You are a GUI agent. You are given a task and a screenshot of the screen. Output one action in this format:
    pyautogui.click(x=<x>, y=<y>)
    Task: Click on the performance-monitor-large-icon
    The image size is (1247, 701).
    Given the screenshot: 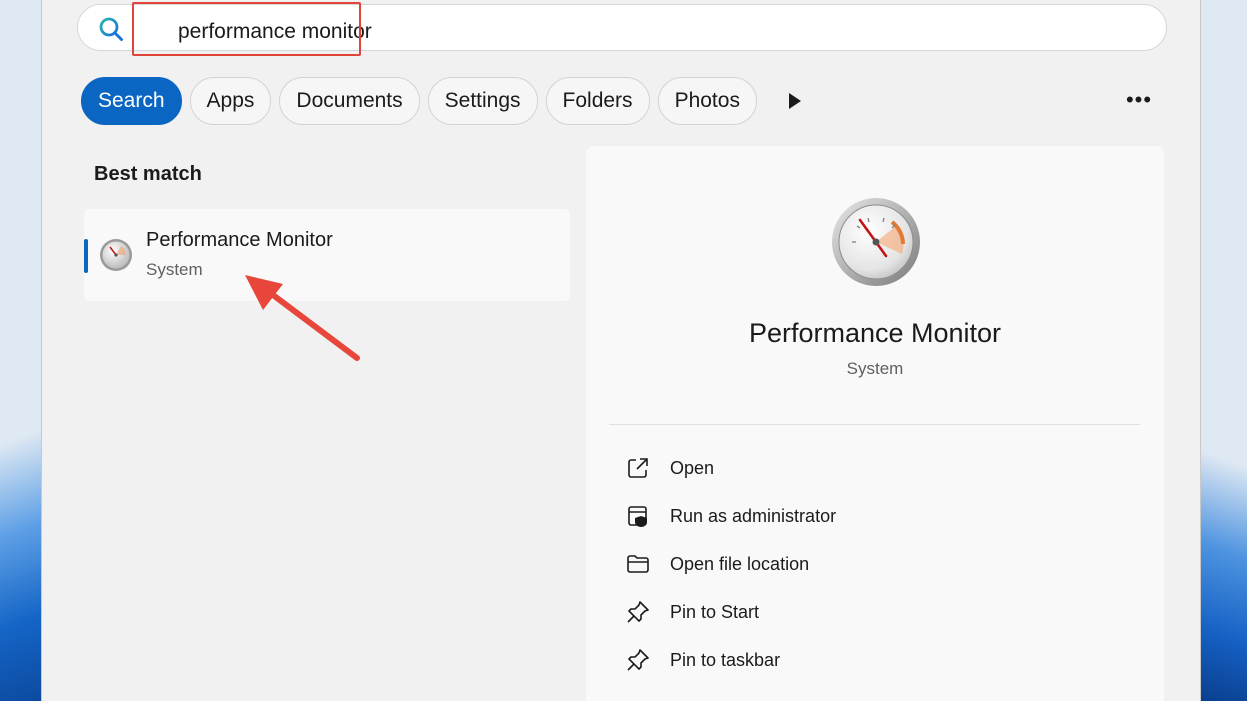 What is the action you would take?
    pyautogui.click(x=876, y=242)
    